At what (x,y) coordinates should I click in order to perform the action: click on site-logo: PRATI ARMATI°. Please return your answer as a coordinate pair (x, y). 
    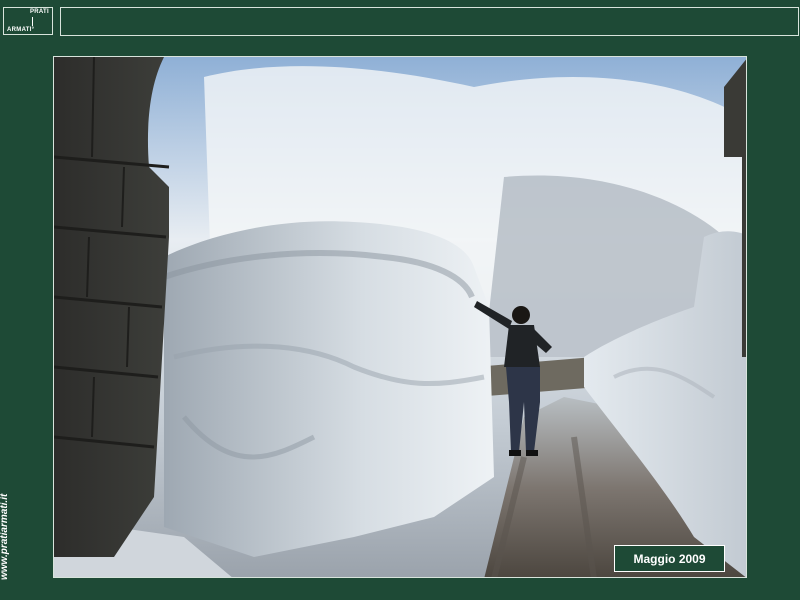
    Looking at the image, I should click on (28, 21).